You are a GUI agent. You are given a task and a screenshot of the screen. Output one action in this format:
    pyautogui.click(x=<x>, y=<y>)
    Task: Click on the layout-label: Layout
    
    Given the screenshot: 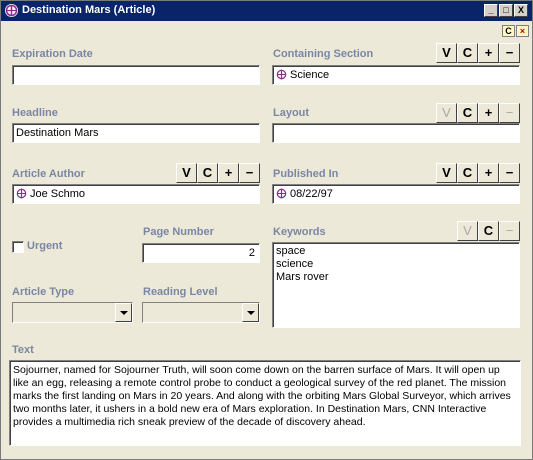 What is the action you would take?
    pyautogui.click(x=291, y=113)
    